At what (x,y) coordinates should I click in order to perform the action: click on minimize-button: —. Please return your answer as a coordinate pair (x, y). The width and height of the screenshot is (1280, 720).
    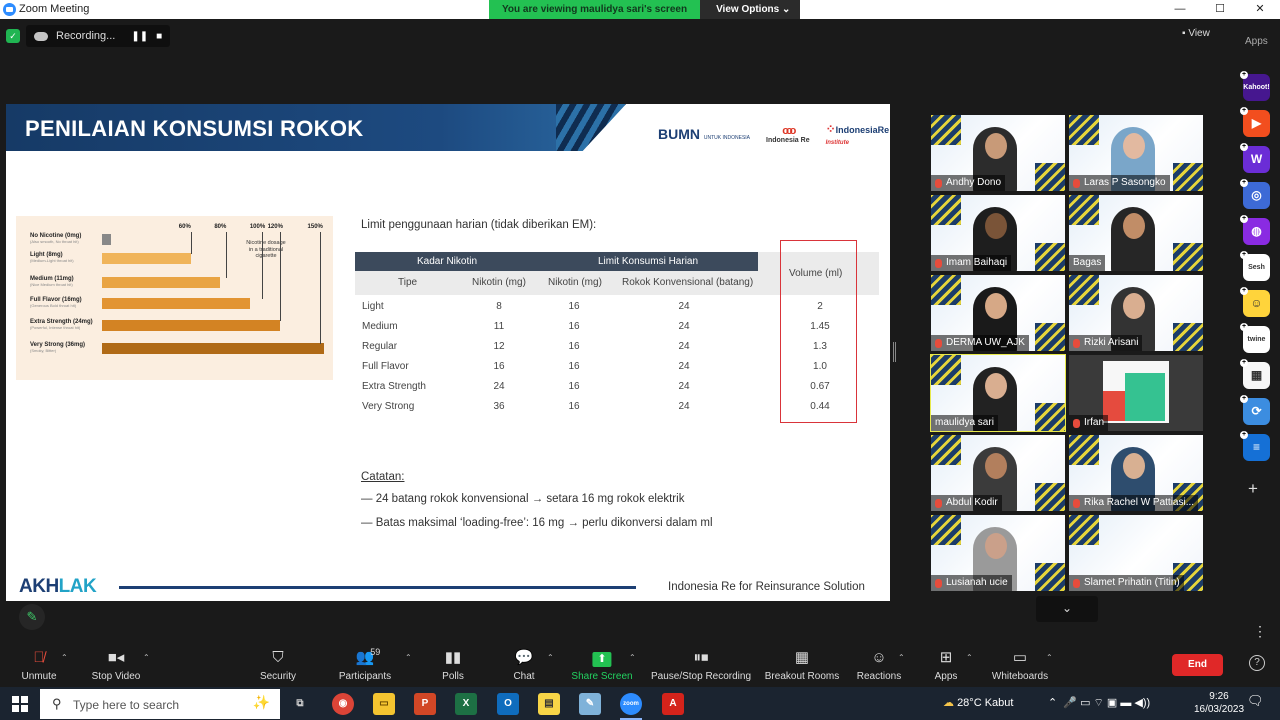
    Looking at the image, I should click on (1180, 9).